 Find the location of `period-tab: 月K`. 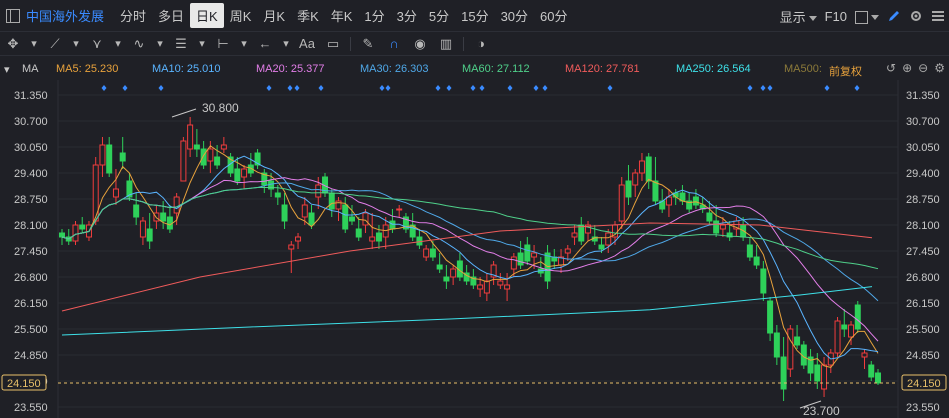

period-tab: 月K is located at coordinates (274, 15).